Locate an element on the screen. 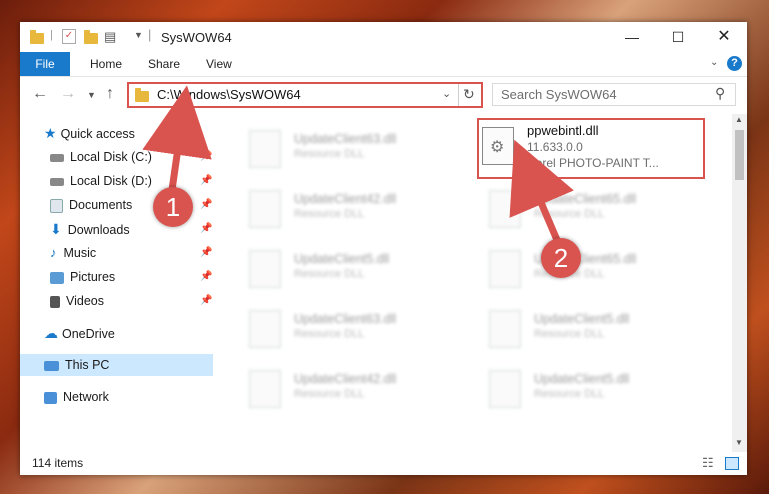  step-marker-1: 1 is located at coordinates (173, 207).